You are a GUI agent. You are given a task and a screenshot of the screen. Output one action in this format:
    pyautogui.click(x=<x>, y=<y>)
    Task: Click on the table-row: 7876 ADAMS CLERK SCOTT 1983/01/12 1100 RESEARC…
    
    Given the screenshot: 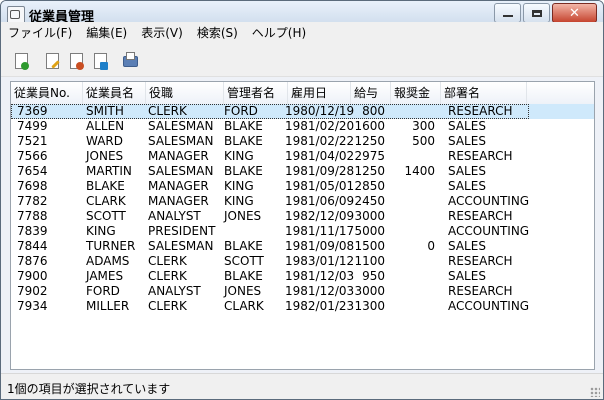 What is the action you would take?
    pyautogui.click(x=302, y=261)
    